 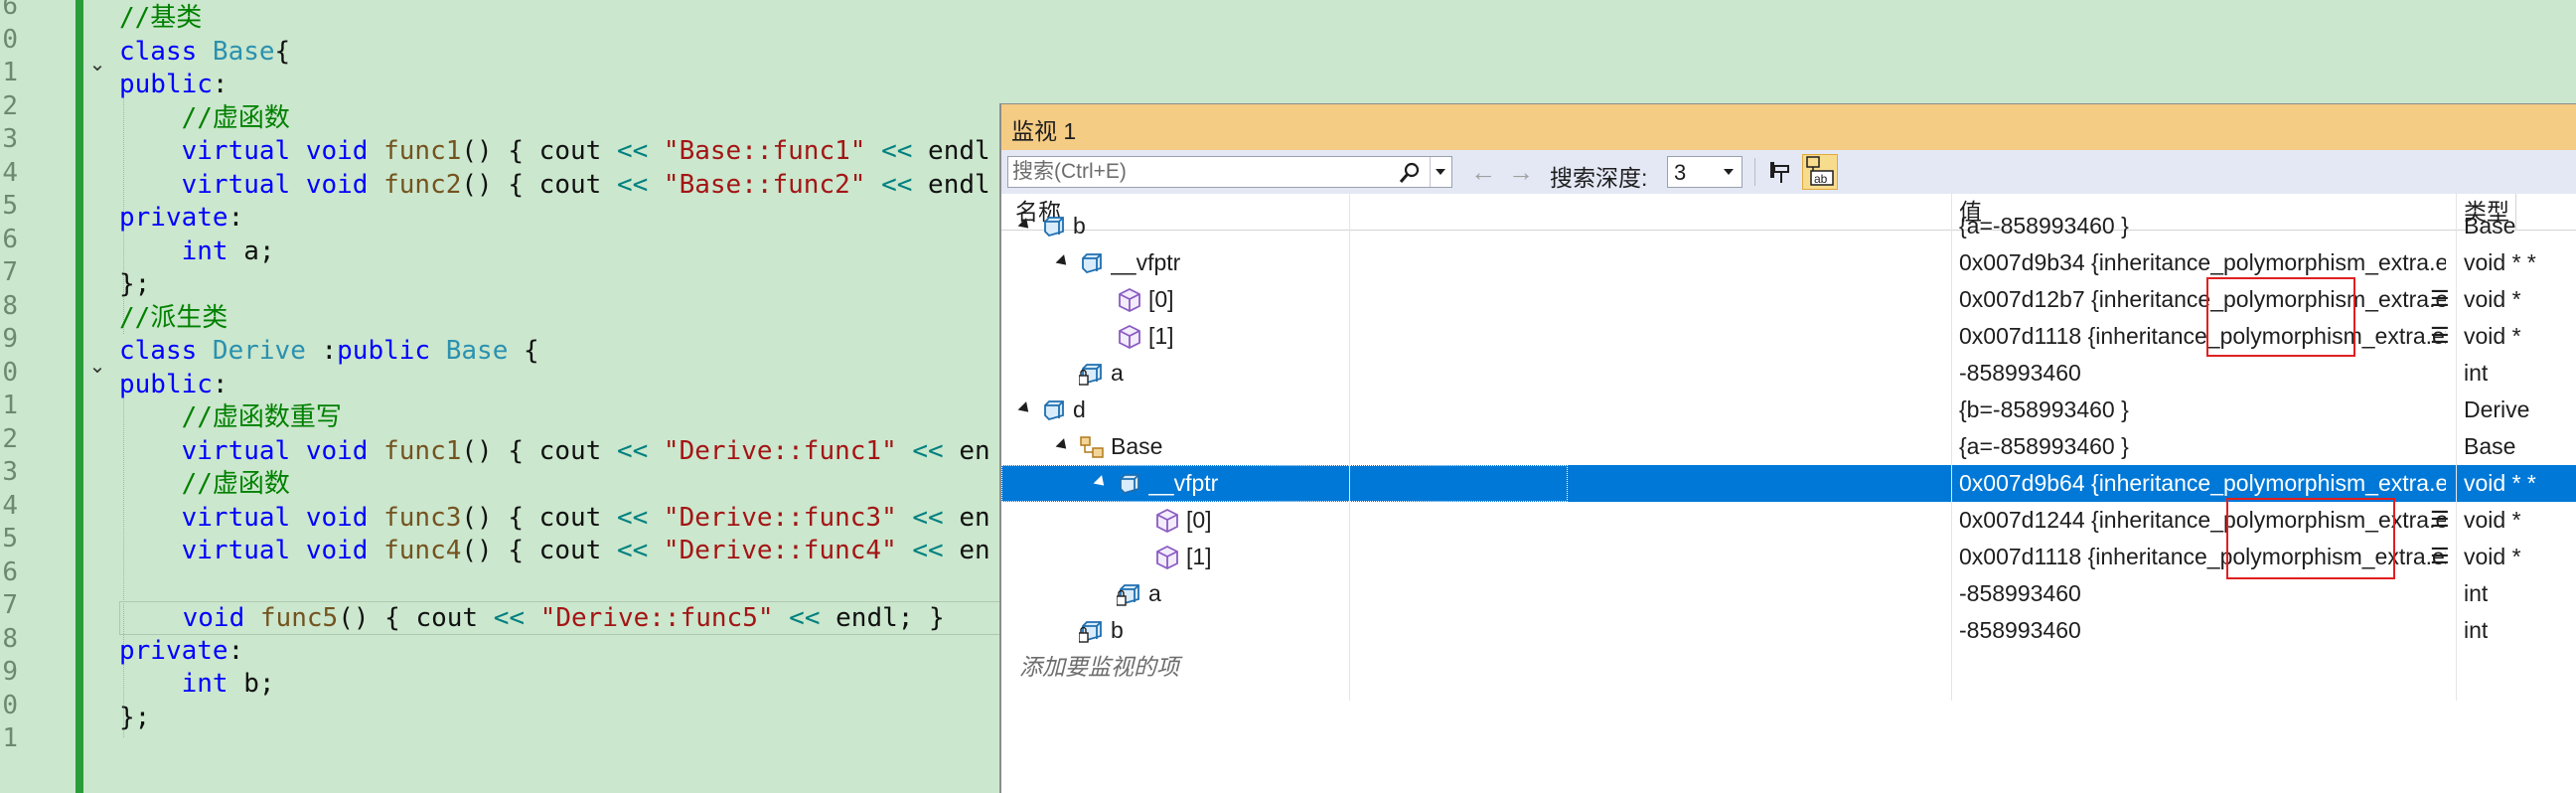 I want to click on code-line: class Base{, so click(x=204, y=53).